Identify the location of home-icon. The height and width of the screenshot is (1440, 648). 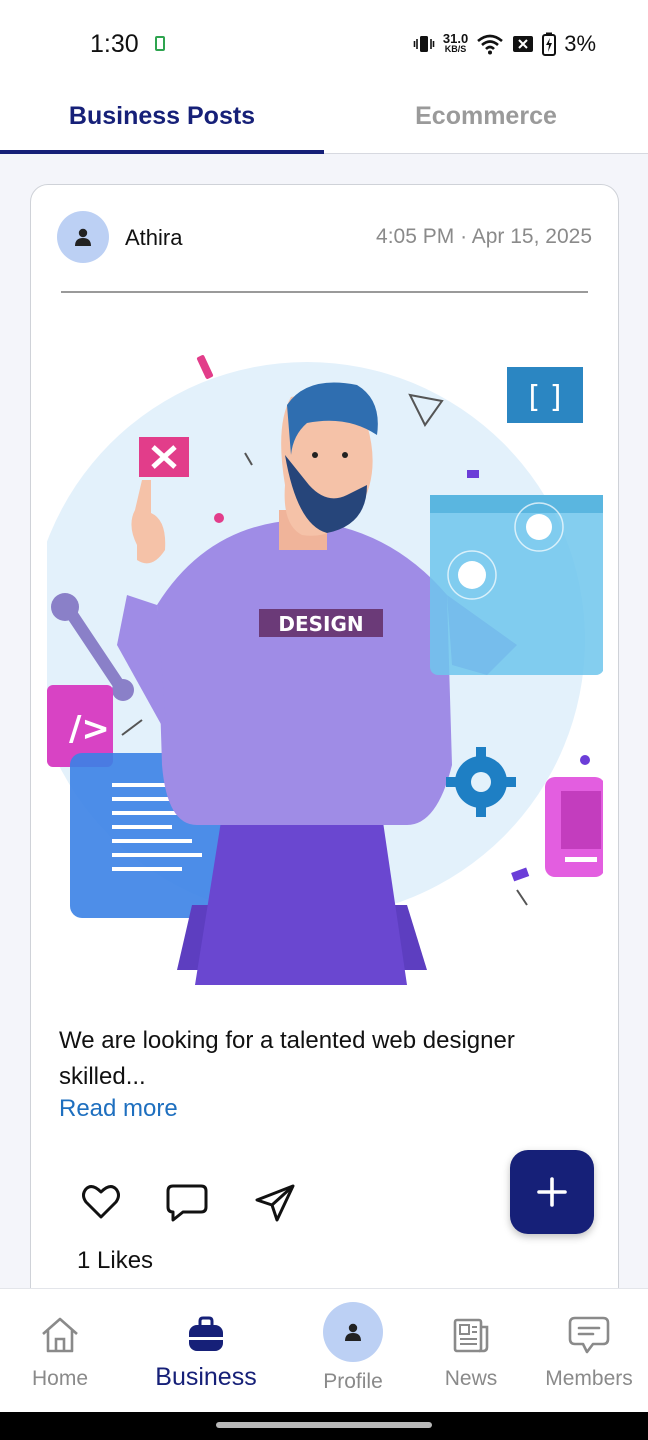
(60, 1335).